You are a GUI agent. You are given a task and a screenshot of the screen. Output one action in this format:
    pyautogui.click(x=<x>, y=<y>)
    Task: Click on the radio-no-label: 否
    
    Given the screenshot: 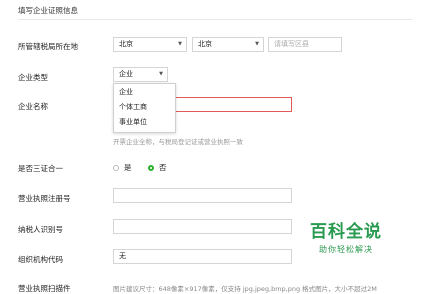 What is the action you would take?
    pyautogui.click(x=163, y=167)
    